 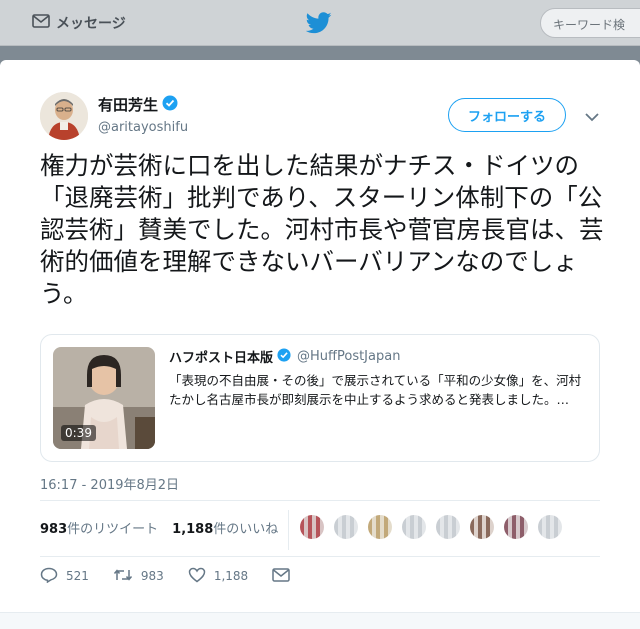 I want to click on search-placeholder: キーワード検, so click(x=589, y=25).